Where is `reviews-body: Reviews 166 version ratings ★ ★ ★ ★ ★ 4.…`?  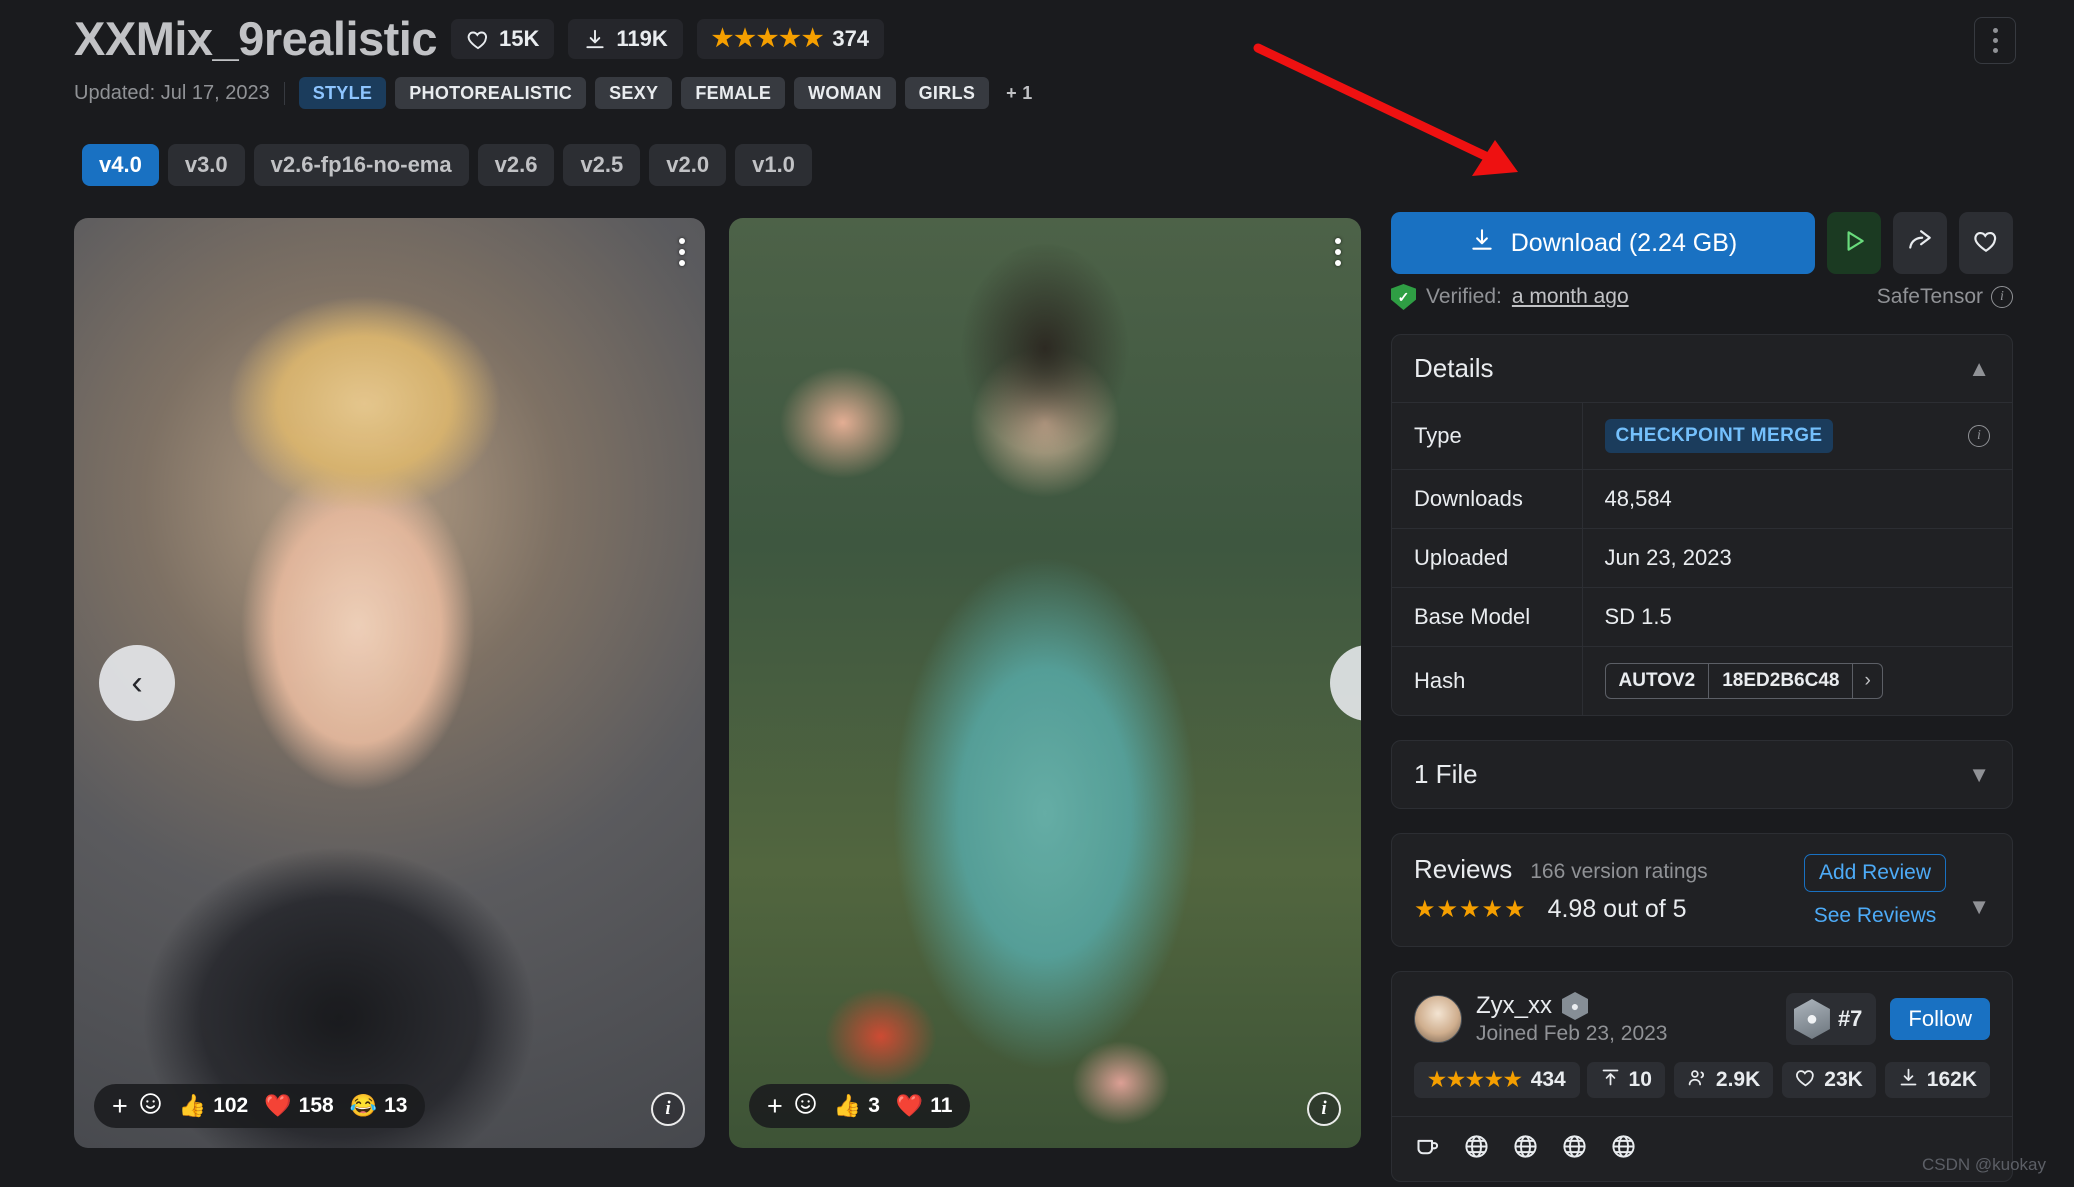 reviews-body: Reviews 166 version ratings ★ ★ ★ ★ ★ 4.… is located at coordinates (1702, 890).